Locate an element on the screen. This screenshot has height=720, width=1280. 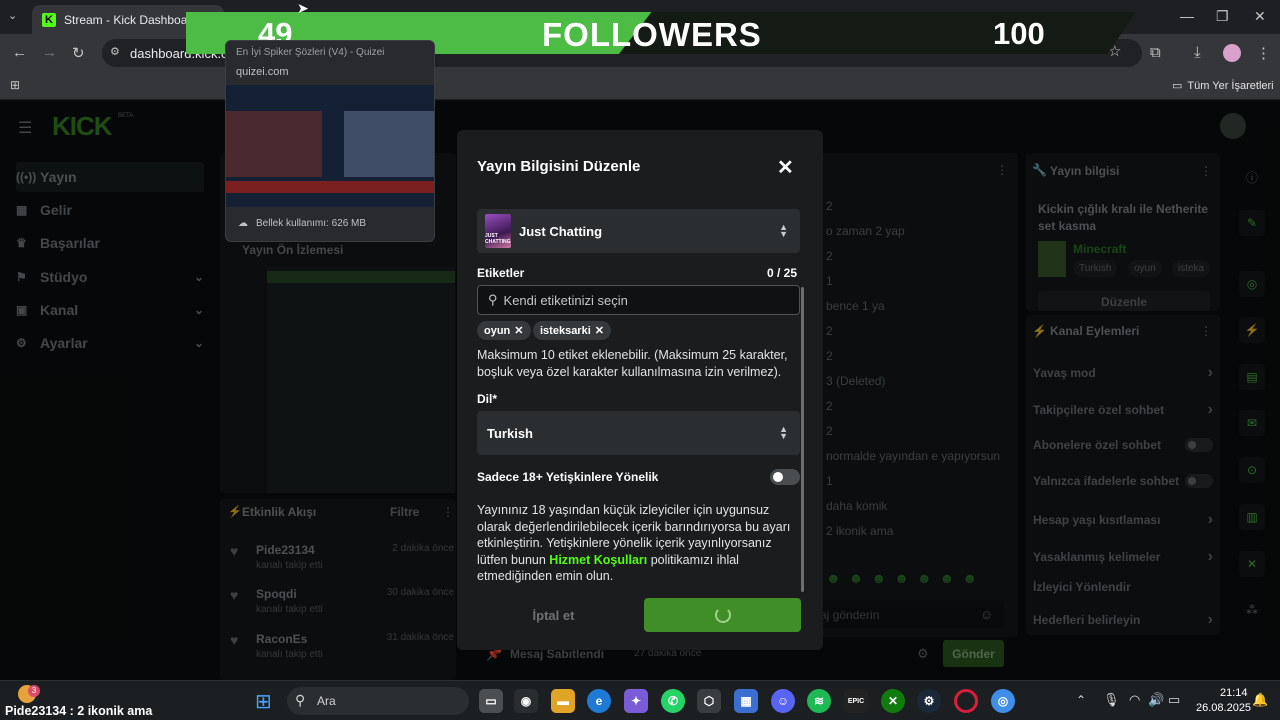
obs-icon: ◉ is located at coordinates (526, 701).